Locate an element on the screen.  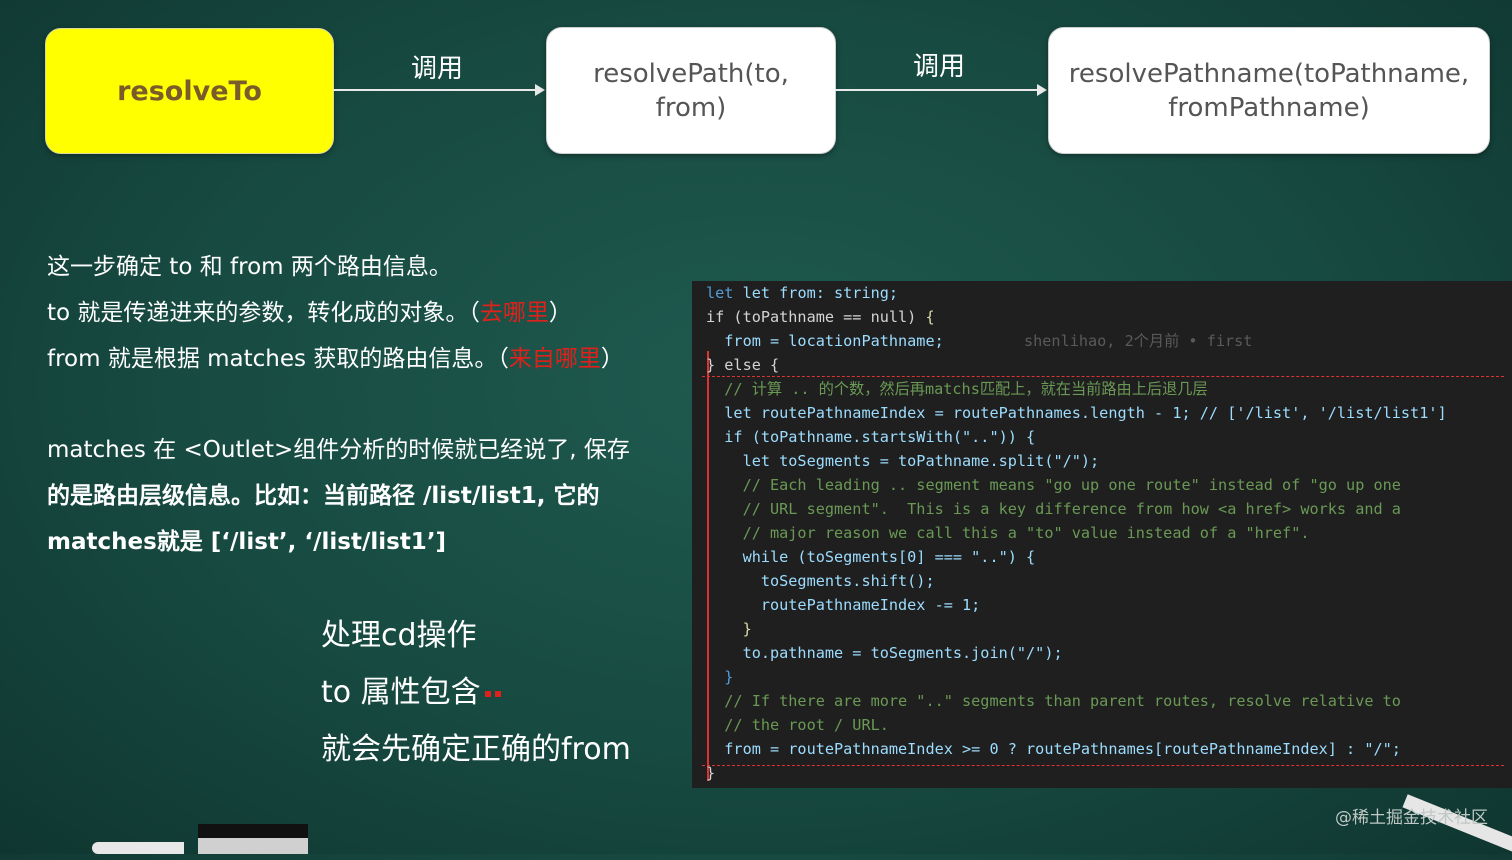
chalk-piece is located at coordinates (138, 848).